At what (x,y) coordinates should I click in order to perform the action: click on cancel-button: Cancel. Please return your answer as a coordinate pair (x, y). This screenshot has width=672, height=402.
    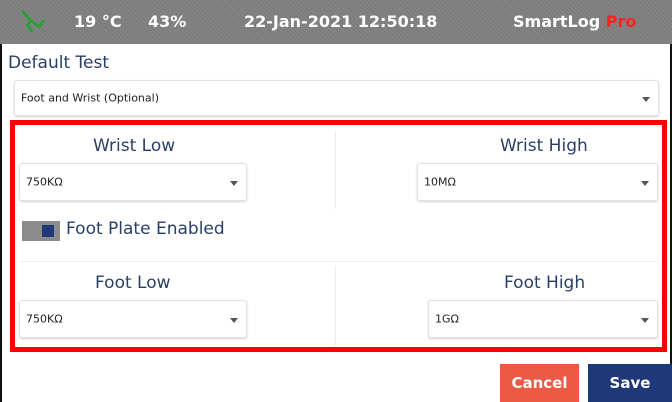
    Looking at the image, I should click on (539, 383).